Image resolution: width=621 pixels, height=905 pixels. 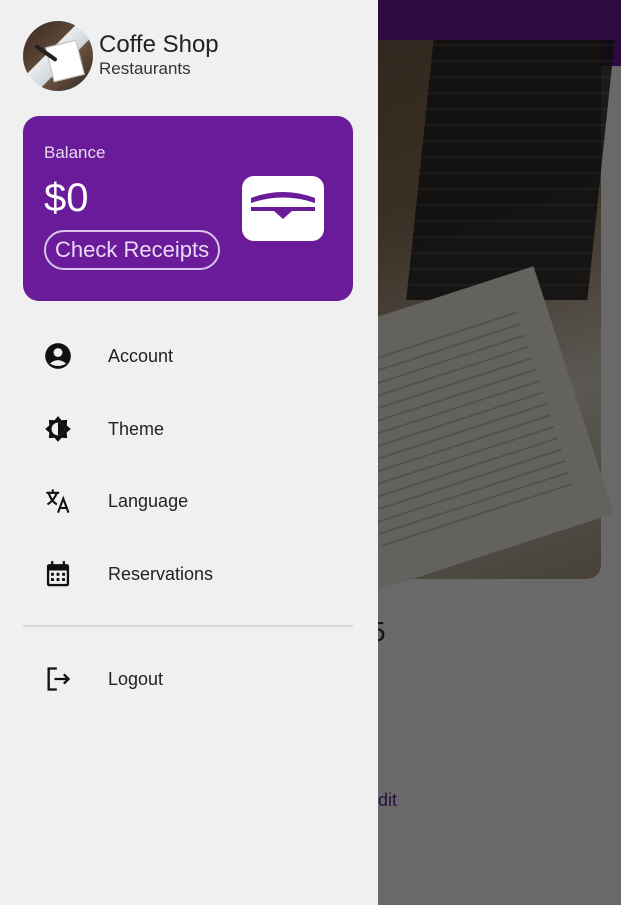 What do you see at coordinates (145, 68) in the screenshot?
I see `shop-category: Restaurants` at bounding box center [145, 68].